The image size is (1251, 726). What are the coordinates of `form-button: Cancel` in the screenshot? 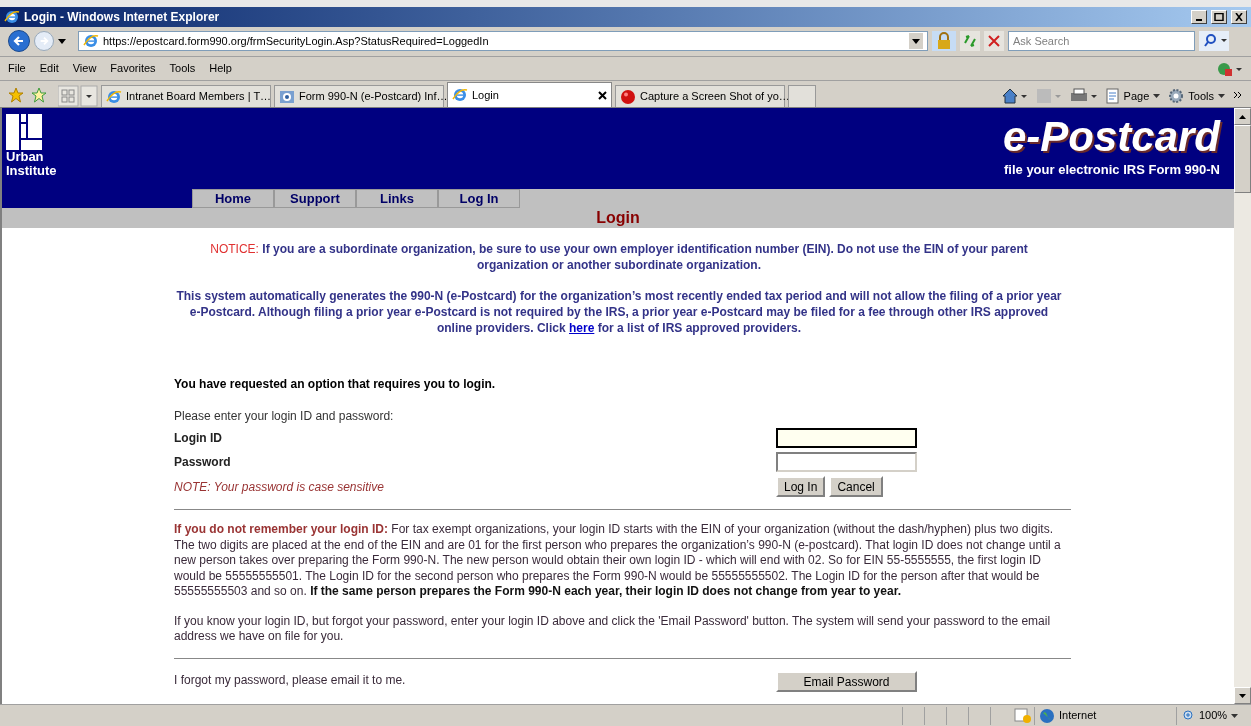 It's located at (856, 486).